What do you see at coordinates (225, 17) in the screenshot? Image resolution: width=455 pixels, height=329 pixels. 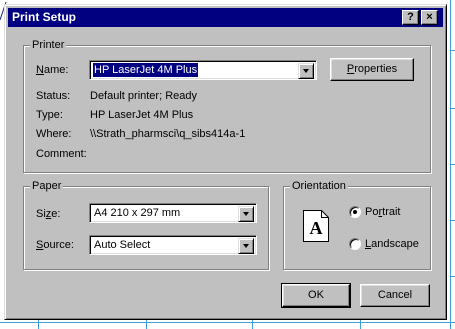 I see `title-bar: Print Setup` at bounding box center [225, 17].